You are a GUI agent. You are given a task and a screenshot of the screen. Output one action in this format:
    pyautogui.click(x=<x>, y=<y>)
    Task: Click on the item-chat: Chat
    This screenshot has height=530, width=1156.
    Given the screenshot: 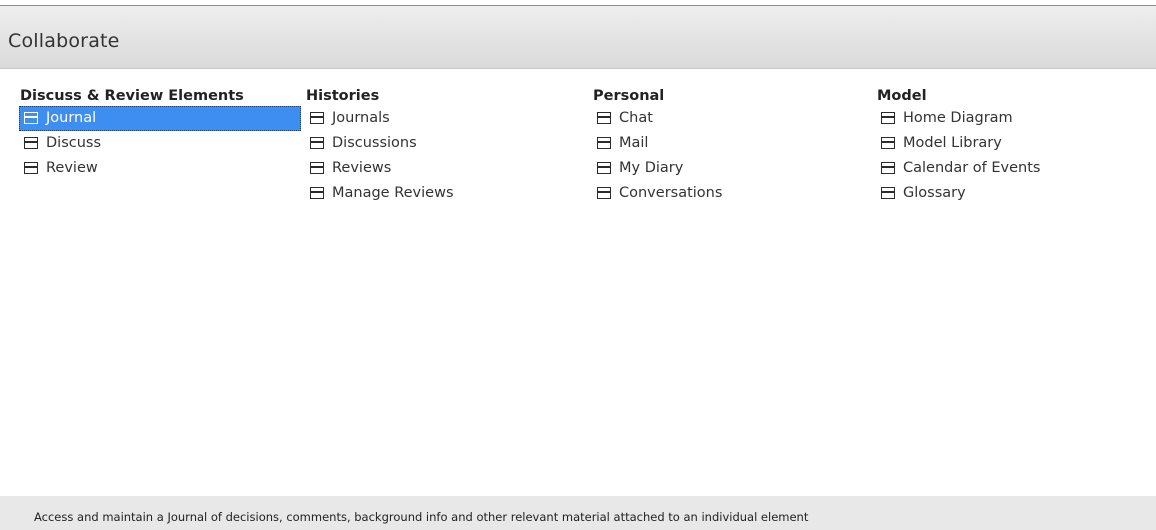 What is the action you would take?
    pyautogui.click(x=733, y=118)
    